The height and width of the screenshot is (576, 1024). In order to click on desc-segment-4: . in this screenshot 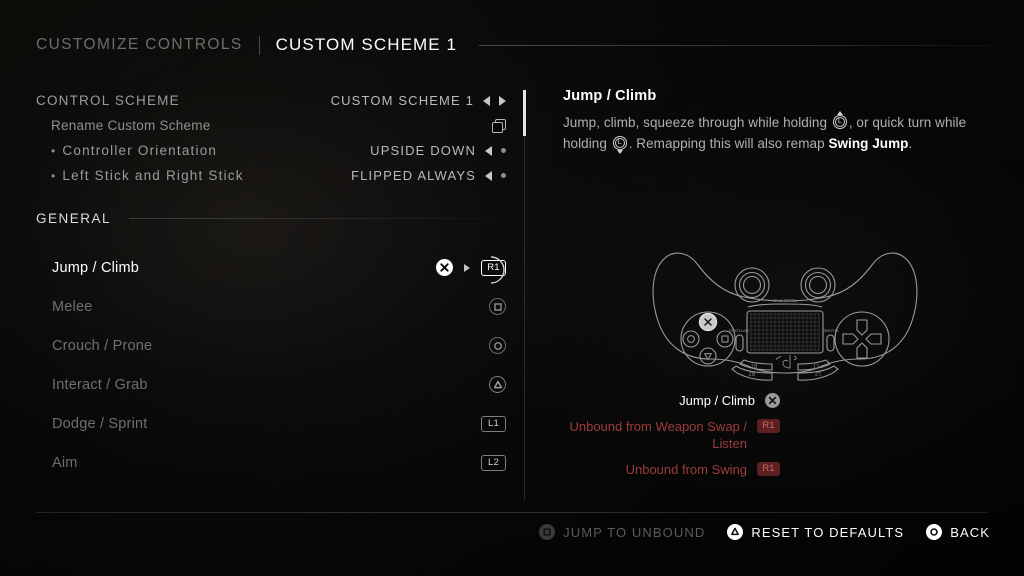, I will do `click(910, 143)`.